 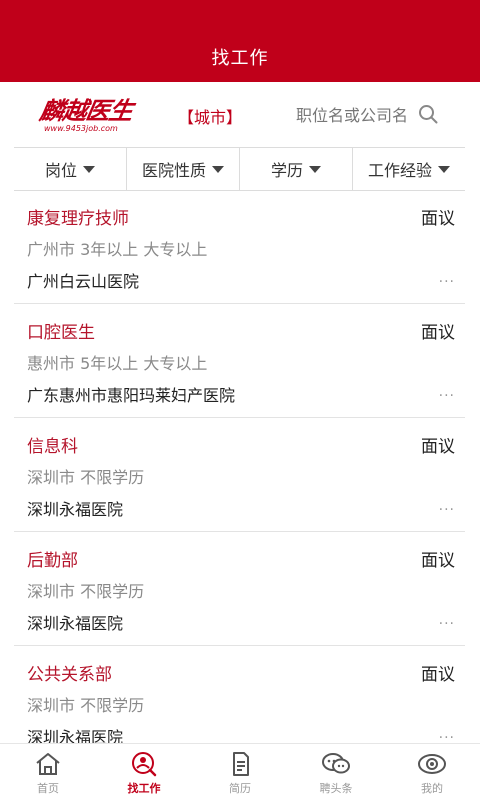 What do you see at coordinates (336, 763) in the screenshot?
I see `chat-icon` at bounding box center [336, 763].